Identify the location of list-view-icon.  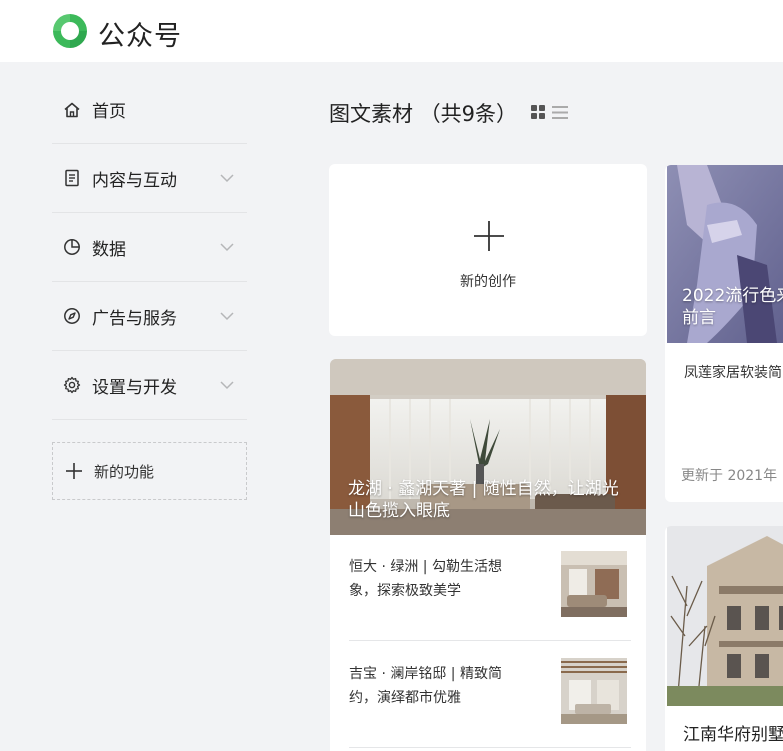
(560, 112).